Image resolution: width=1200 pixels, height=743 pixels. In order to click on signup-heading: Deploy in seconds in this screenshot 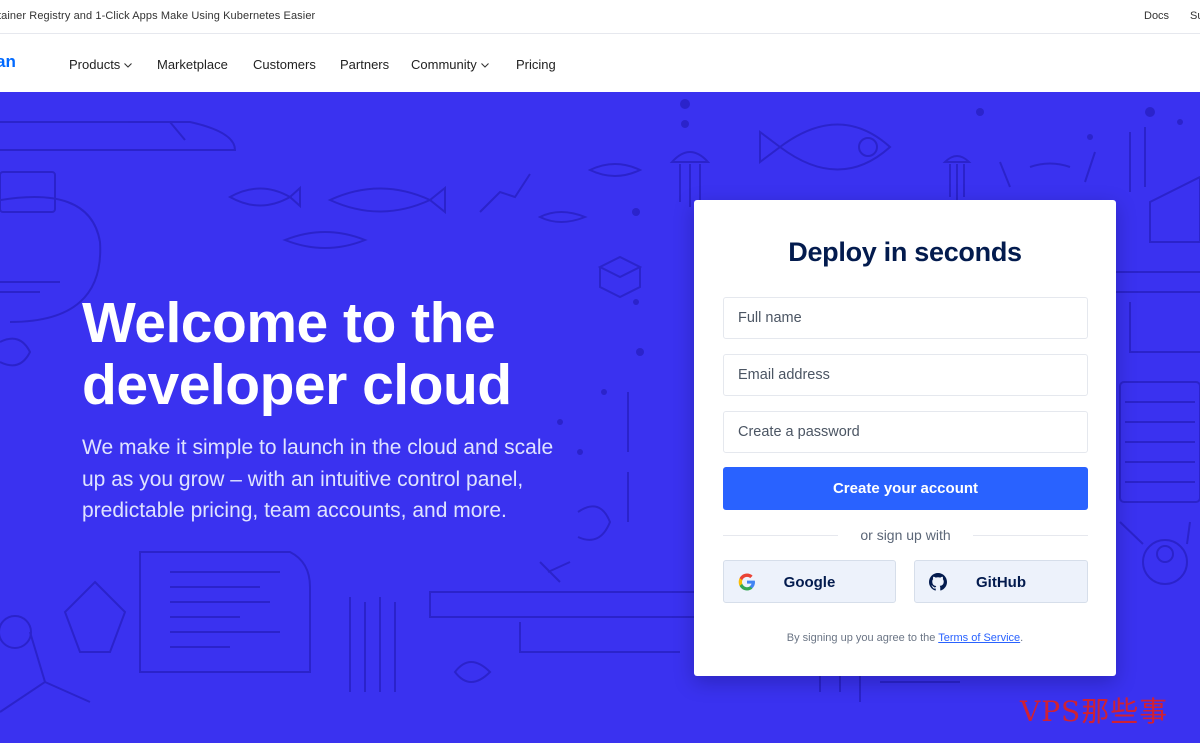, I will do `click(905, 252)`.